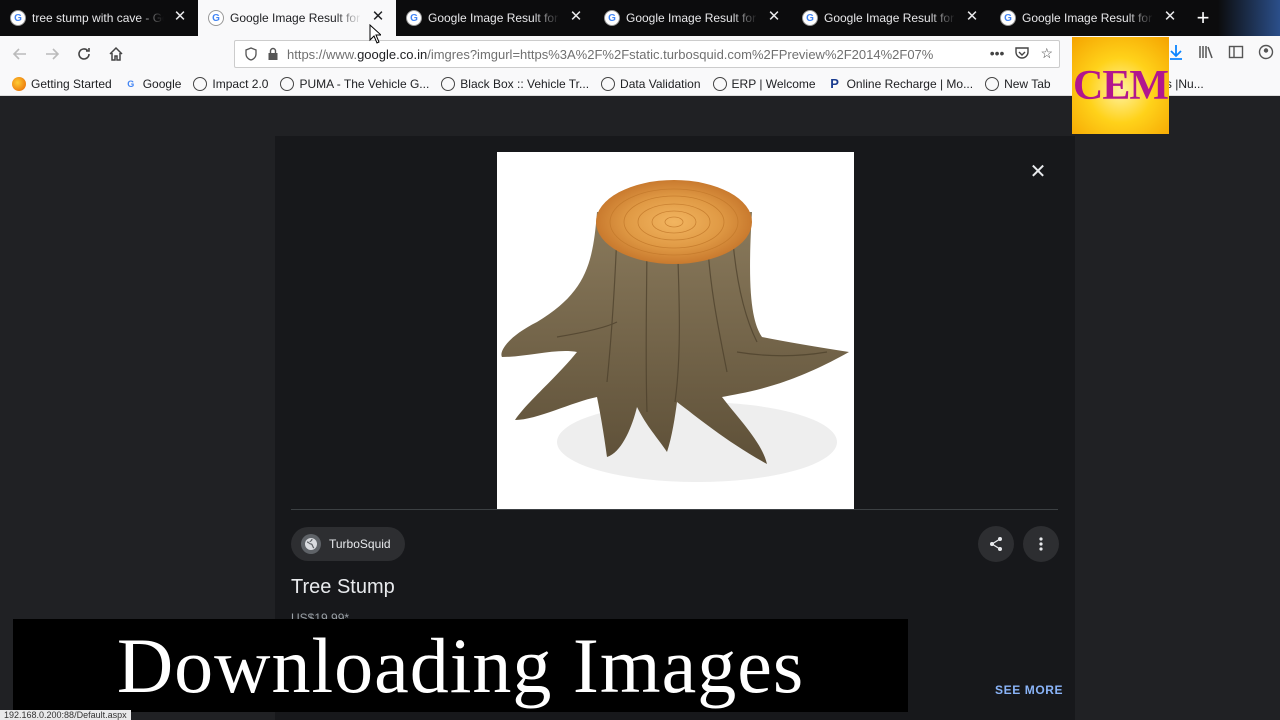  I want to click on google-icon: G, so click(131, 83).